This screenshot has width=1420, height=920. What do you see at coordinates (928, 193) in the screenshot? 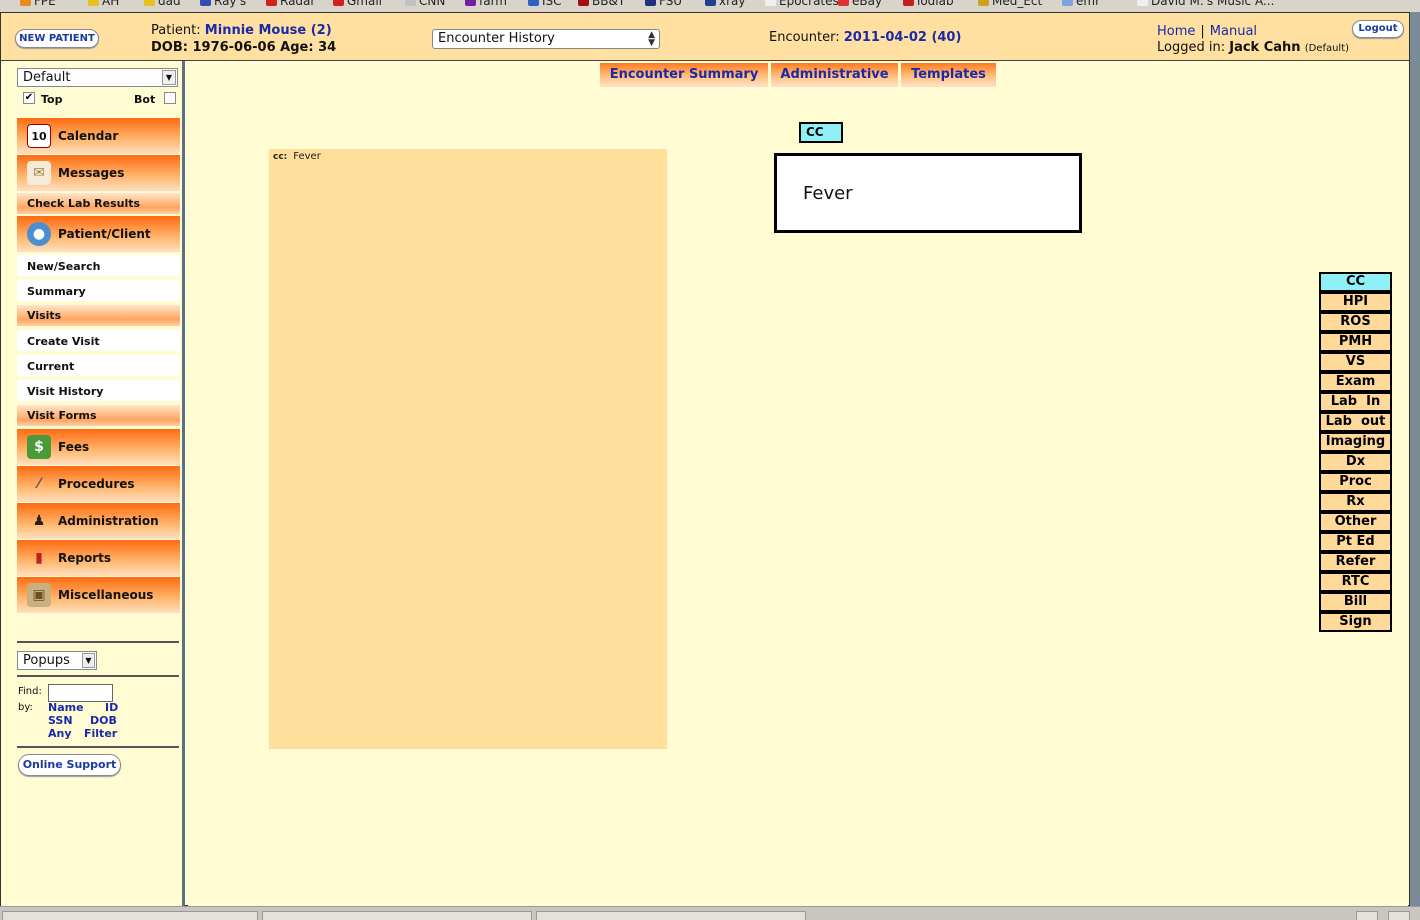
I see `chief-complaint-field: Fever` at bounding box center [928, 193].